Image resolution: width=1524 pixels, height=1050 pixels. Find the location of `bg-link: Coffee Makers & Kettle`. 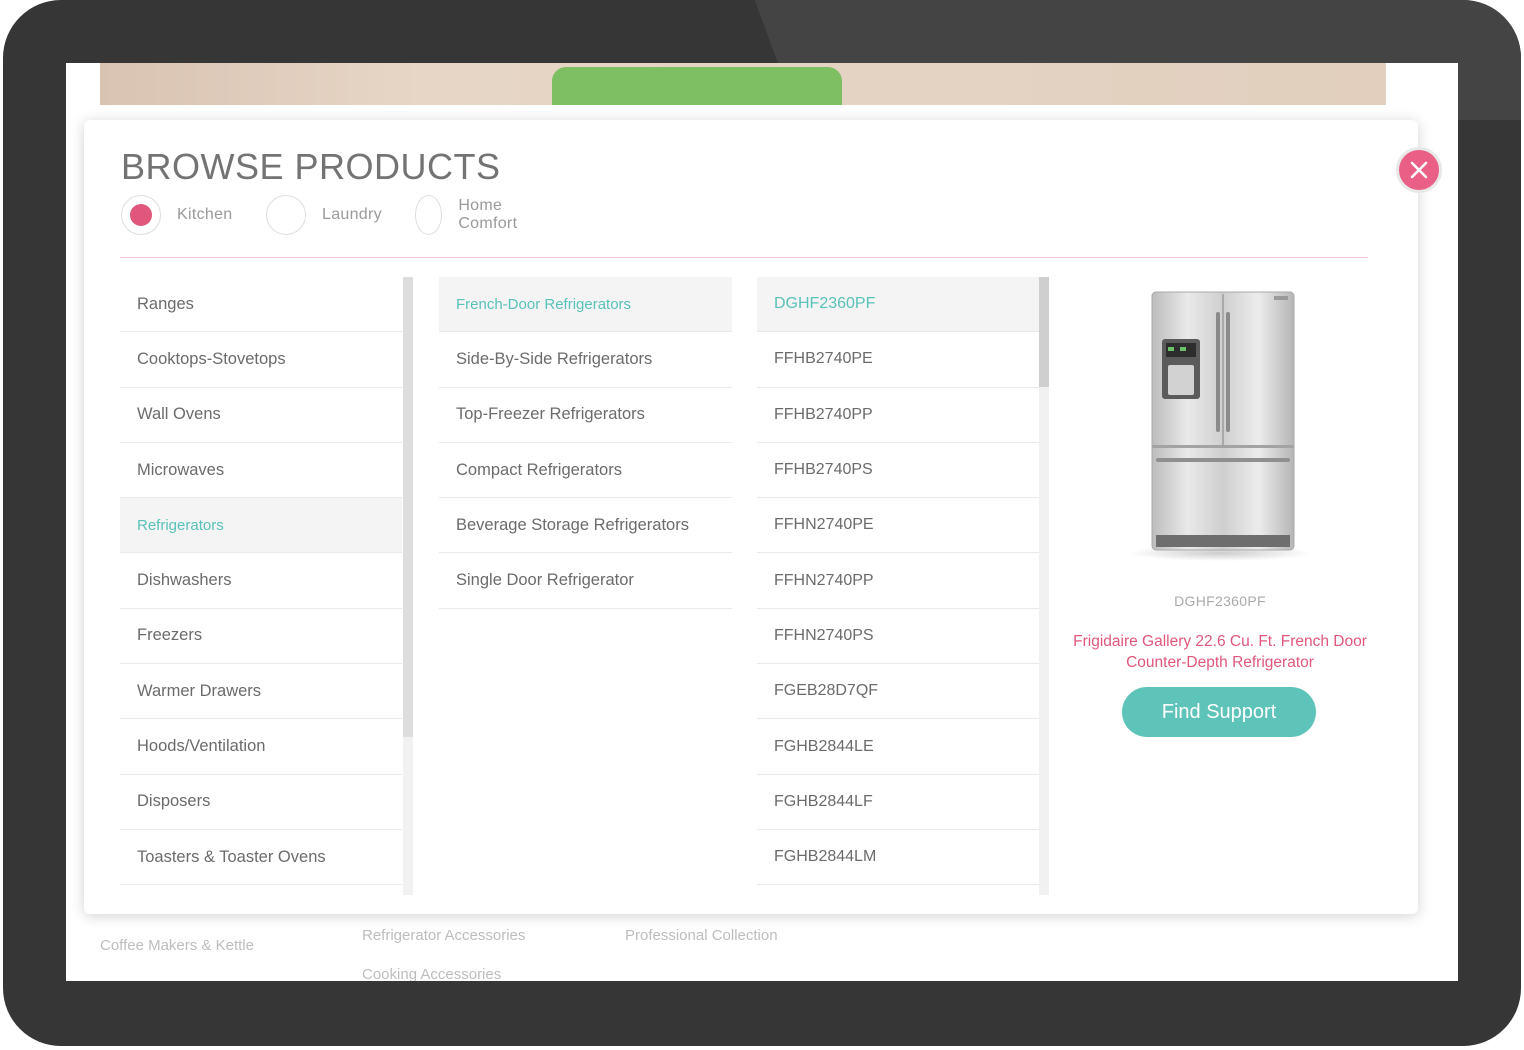

bg-link: Coffee Makers & Kettle is located at coordinates (177, 945).